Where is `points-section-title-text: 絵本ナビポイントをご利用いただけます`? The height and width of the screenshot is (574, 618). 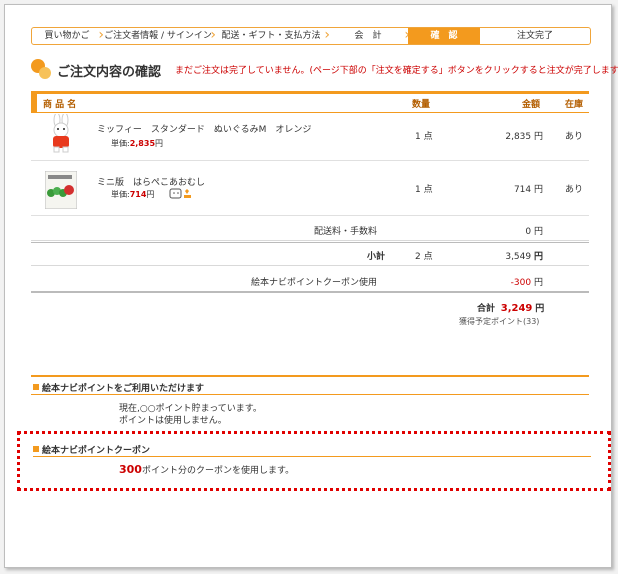 points-section-title-text: 絵本ナビポイントをご利用いただけます is located at coordinates (123, 389).